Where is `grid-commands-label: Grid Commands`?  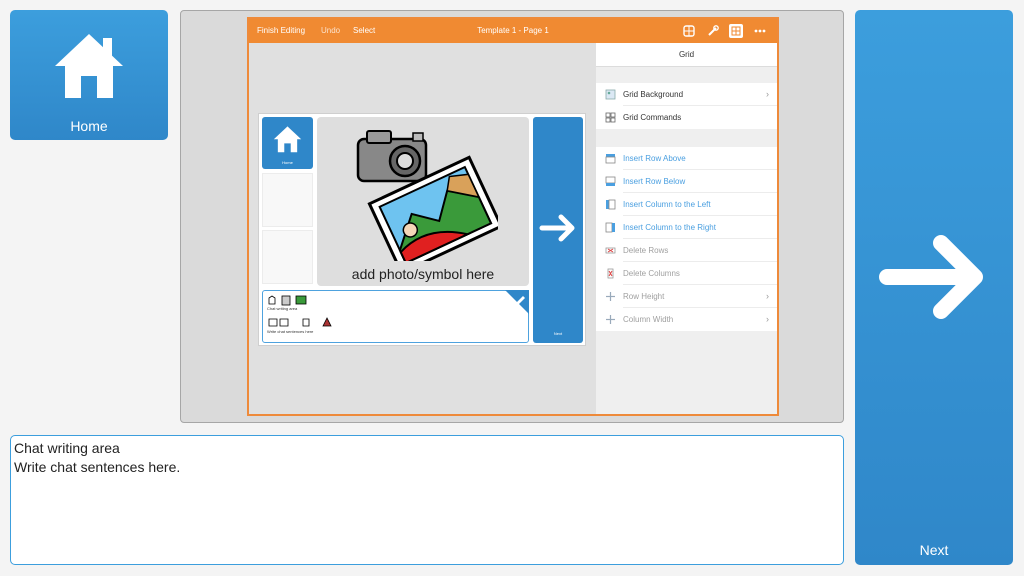
grid-commands-label: Grid Commands is located at coordinates (652, 117).